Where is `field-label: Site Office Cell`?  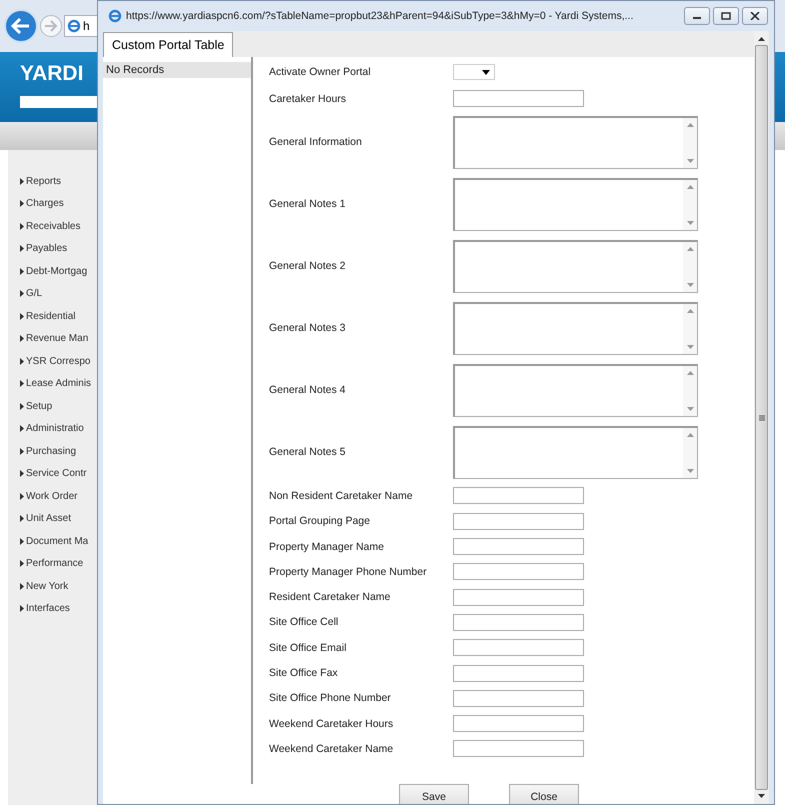
field-label: Site Office Cell is located at coordinates (304, 622).